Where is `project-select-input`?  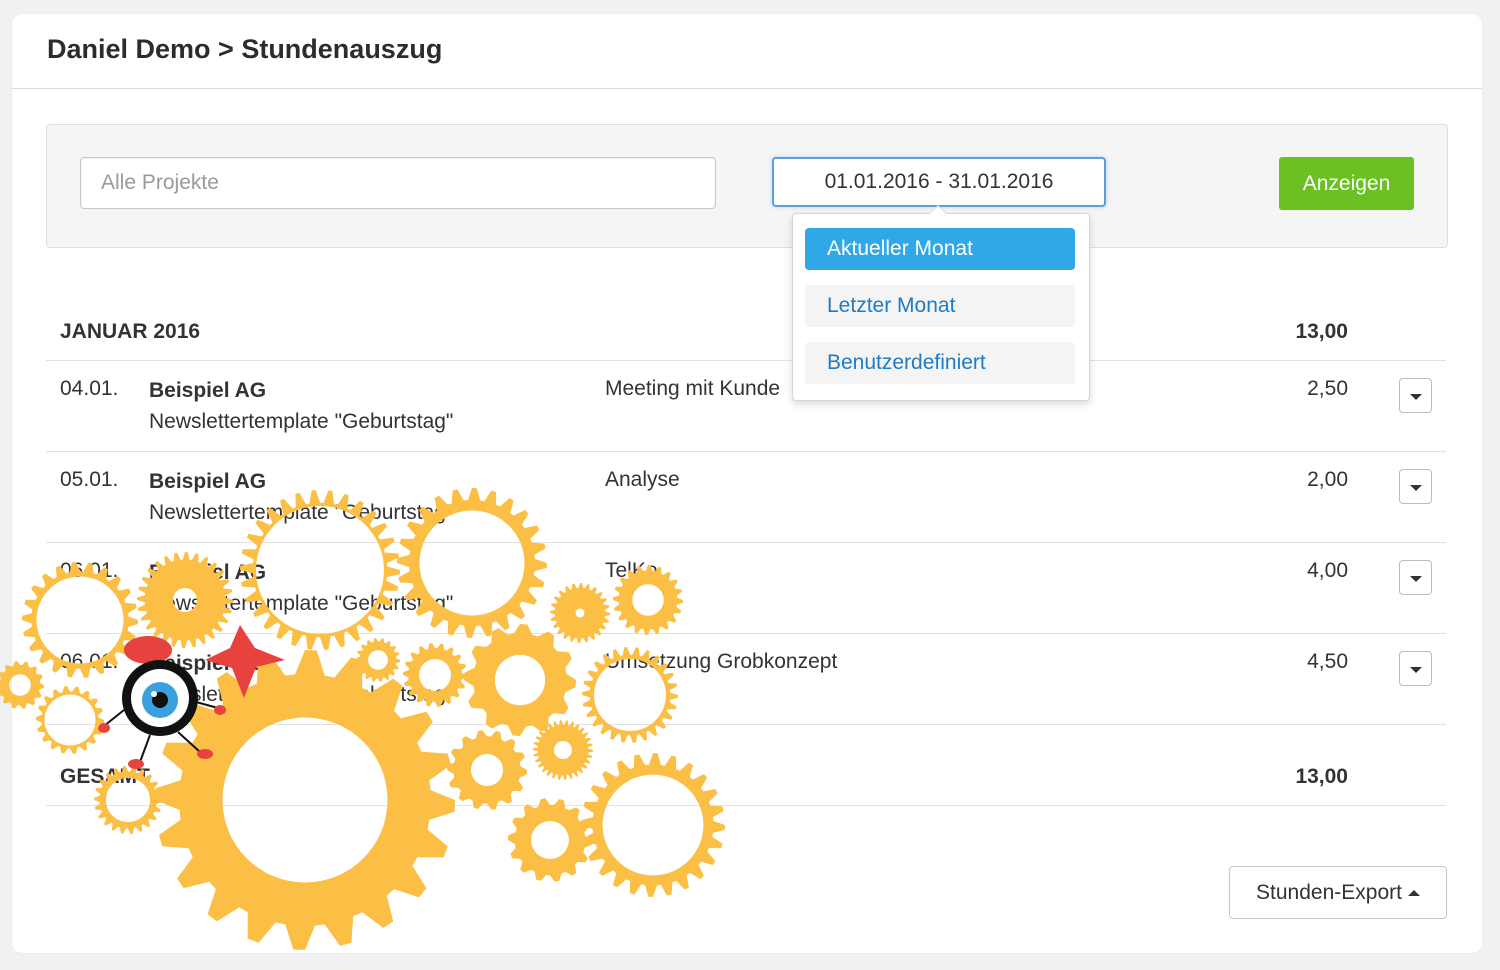
project-select-input is located at coordinates (398, 183).